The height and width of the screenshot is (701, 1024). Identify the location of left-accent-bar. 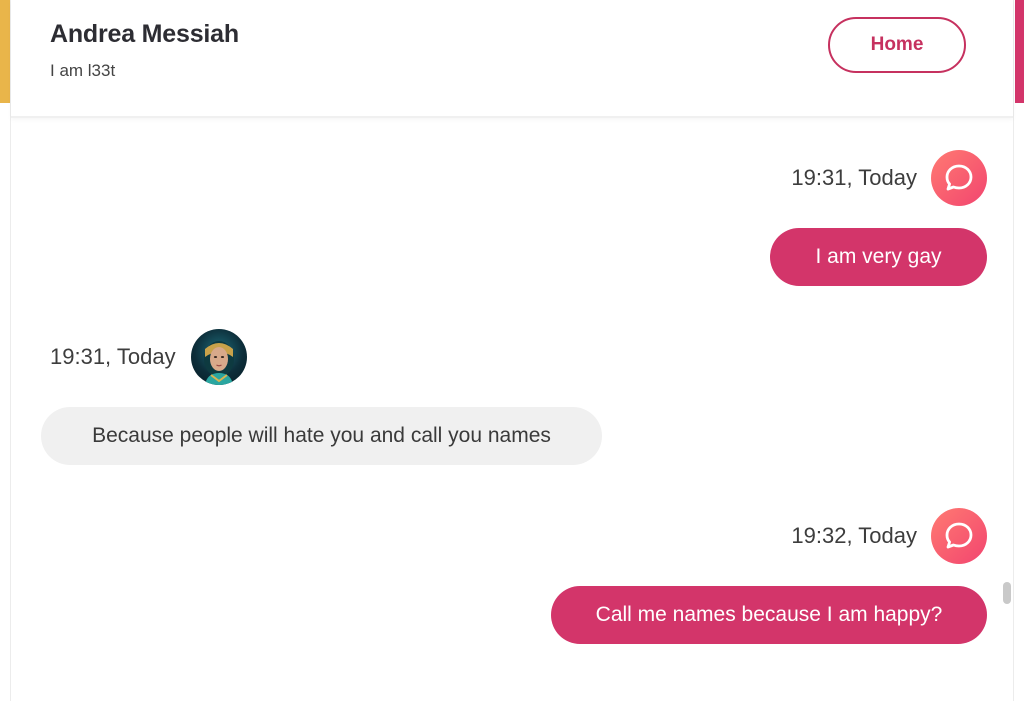
(5, 51).